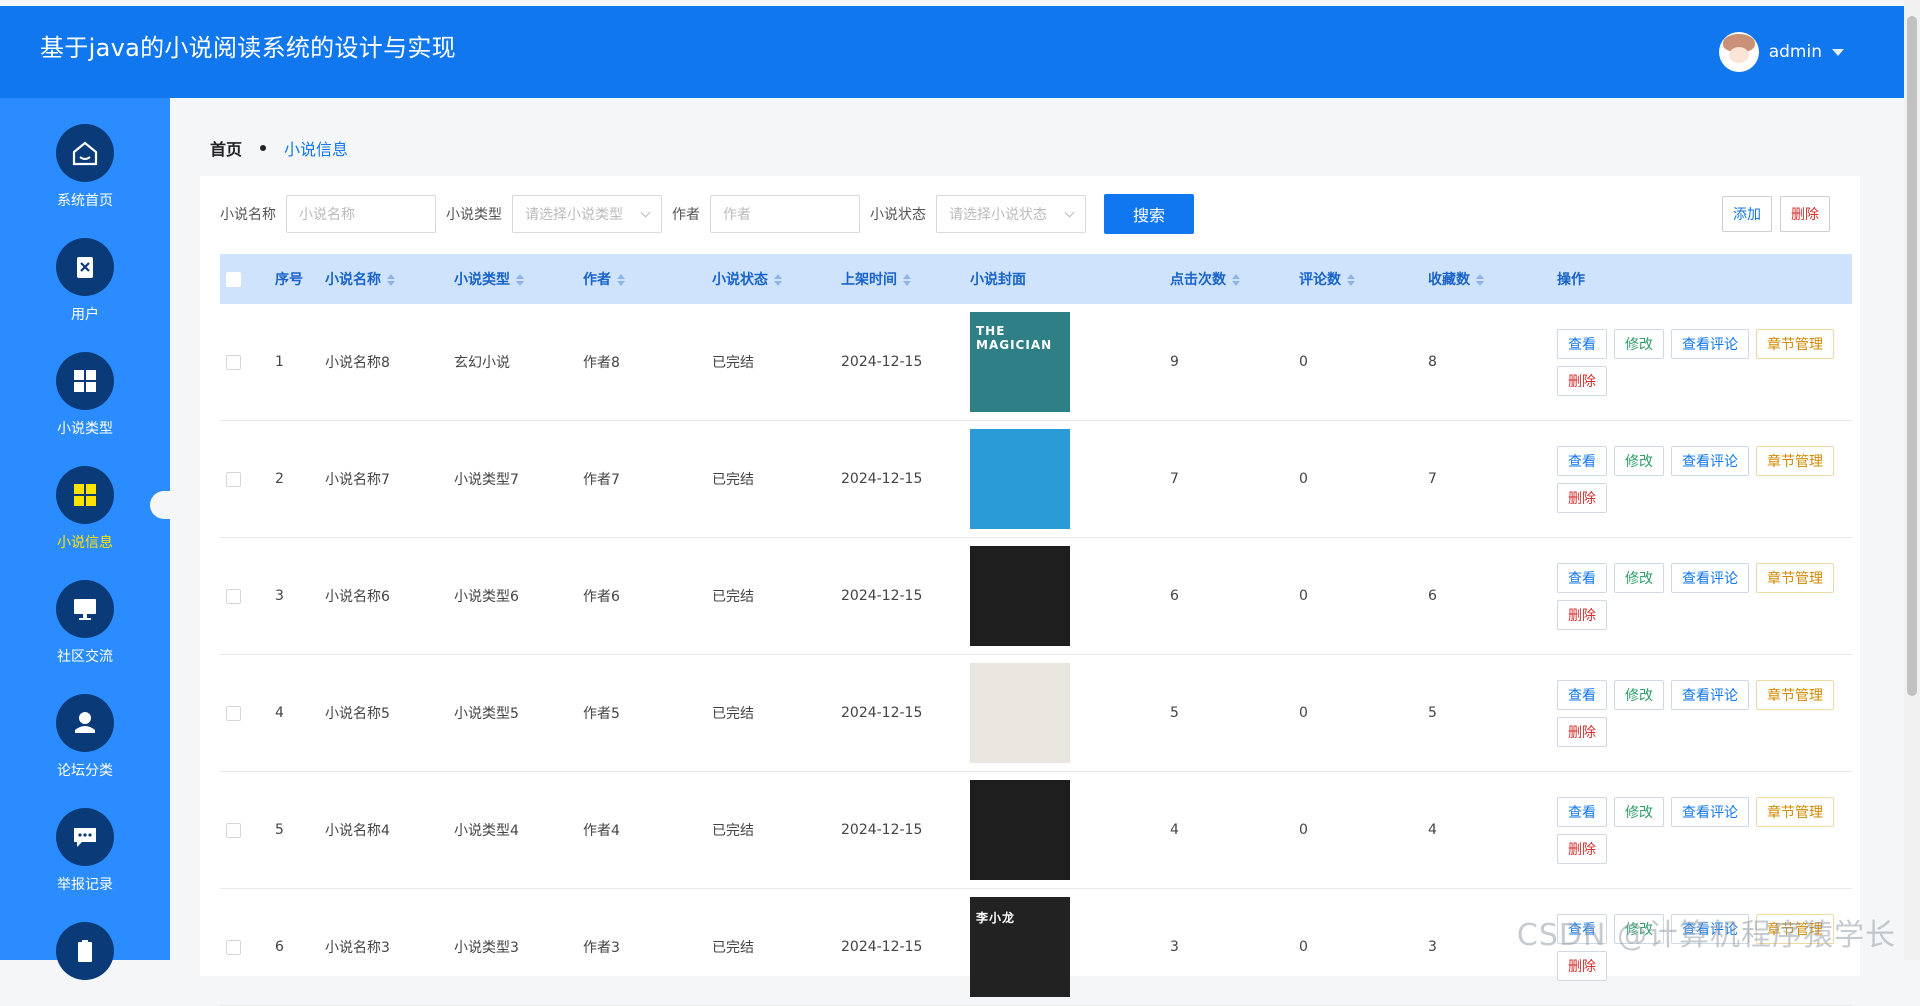  I want to click on sidebar-item-community: 社区交流, so click(85, 623).